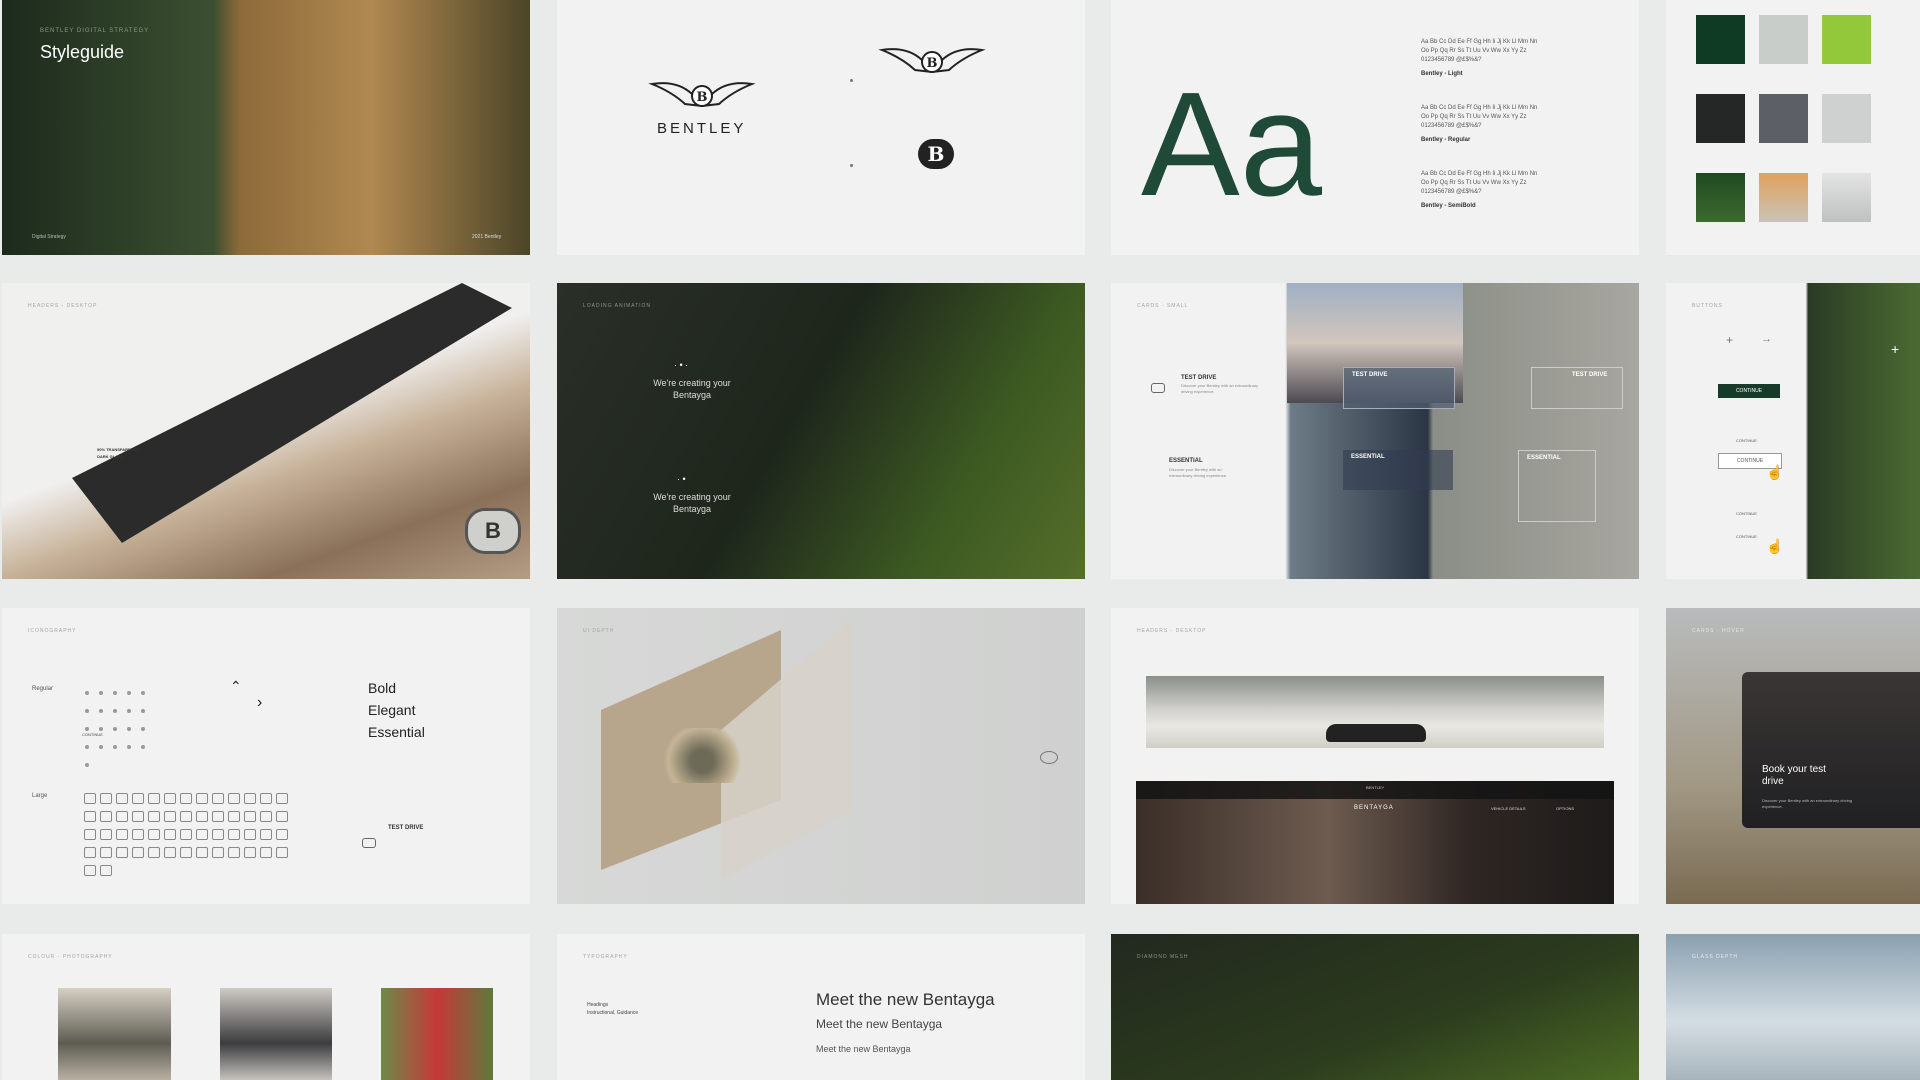  What do you see at coordinates (702, 128) in the screenshot?
I see `bentley-wordmark: BENTLEY` at bounding box center [702, 128].